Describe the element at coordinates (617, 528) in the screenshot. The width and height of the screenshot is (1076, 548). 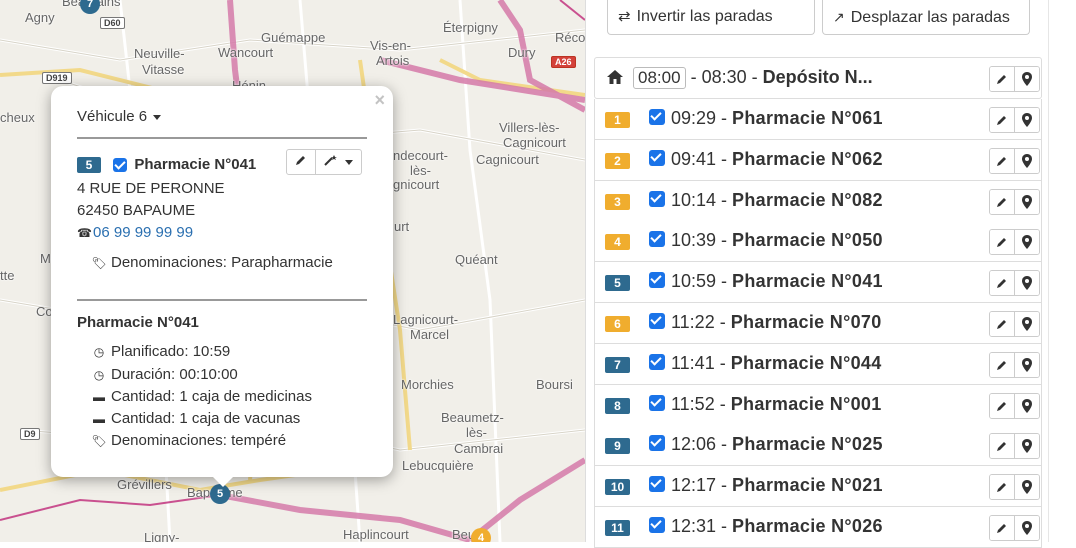
I see `stop-badge: 11` at that location.